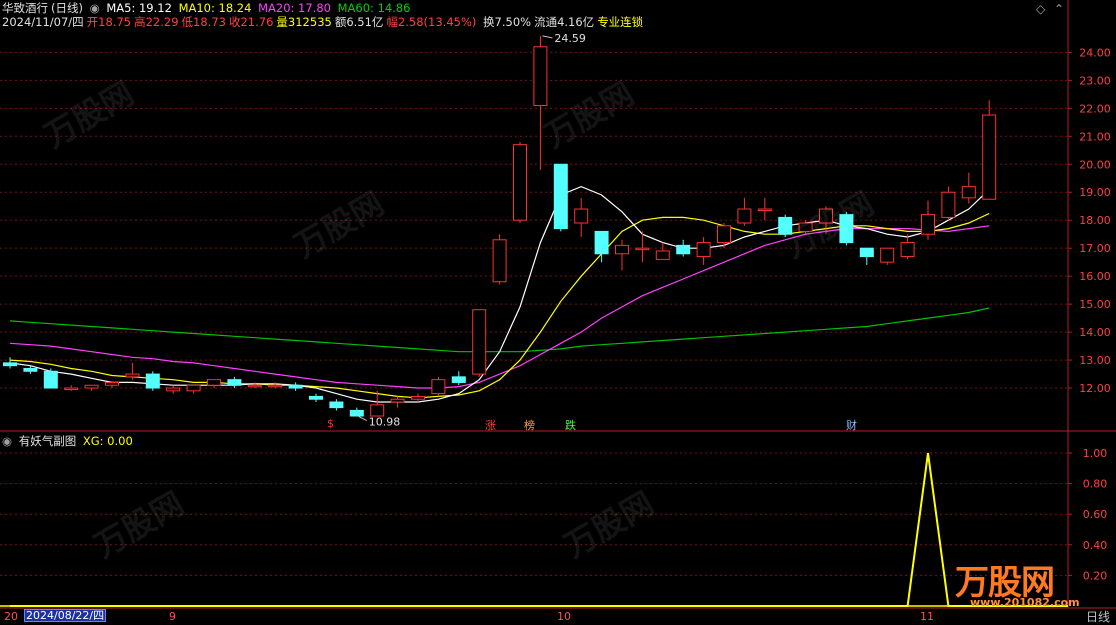 The width and height of the screenshot is (1116, 625). I want to click on indicator-name: 有妖气副图, so click(48, 441).